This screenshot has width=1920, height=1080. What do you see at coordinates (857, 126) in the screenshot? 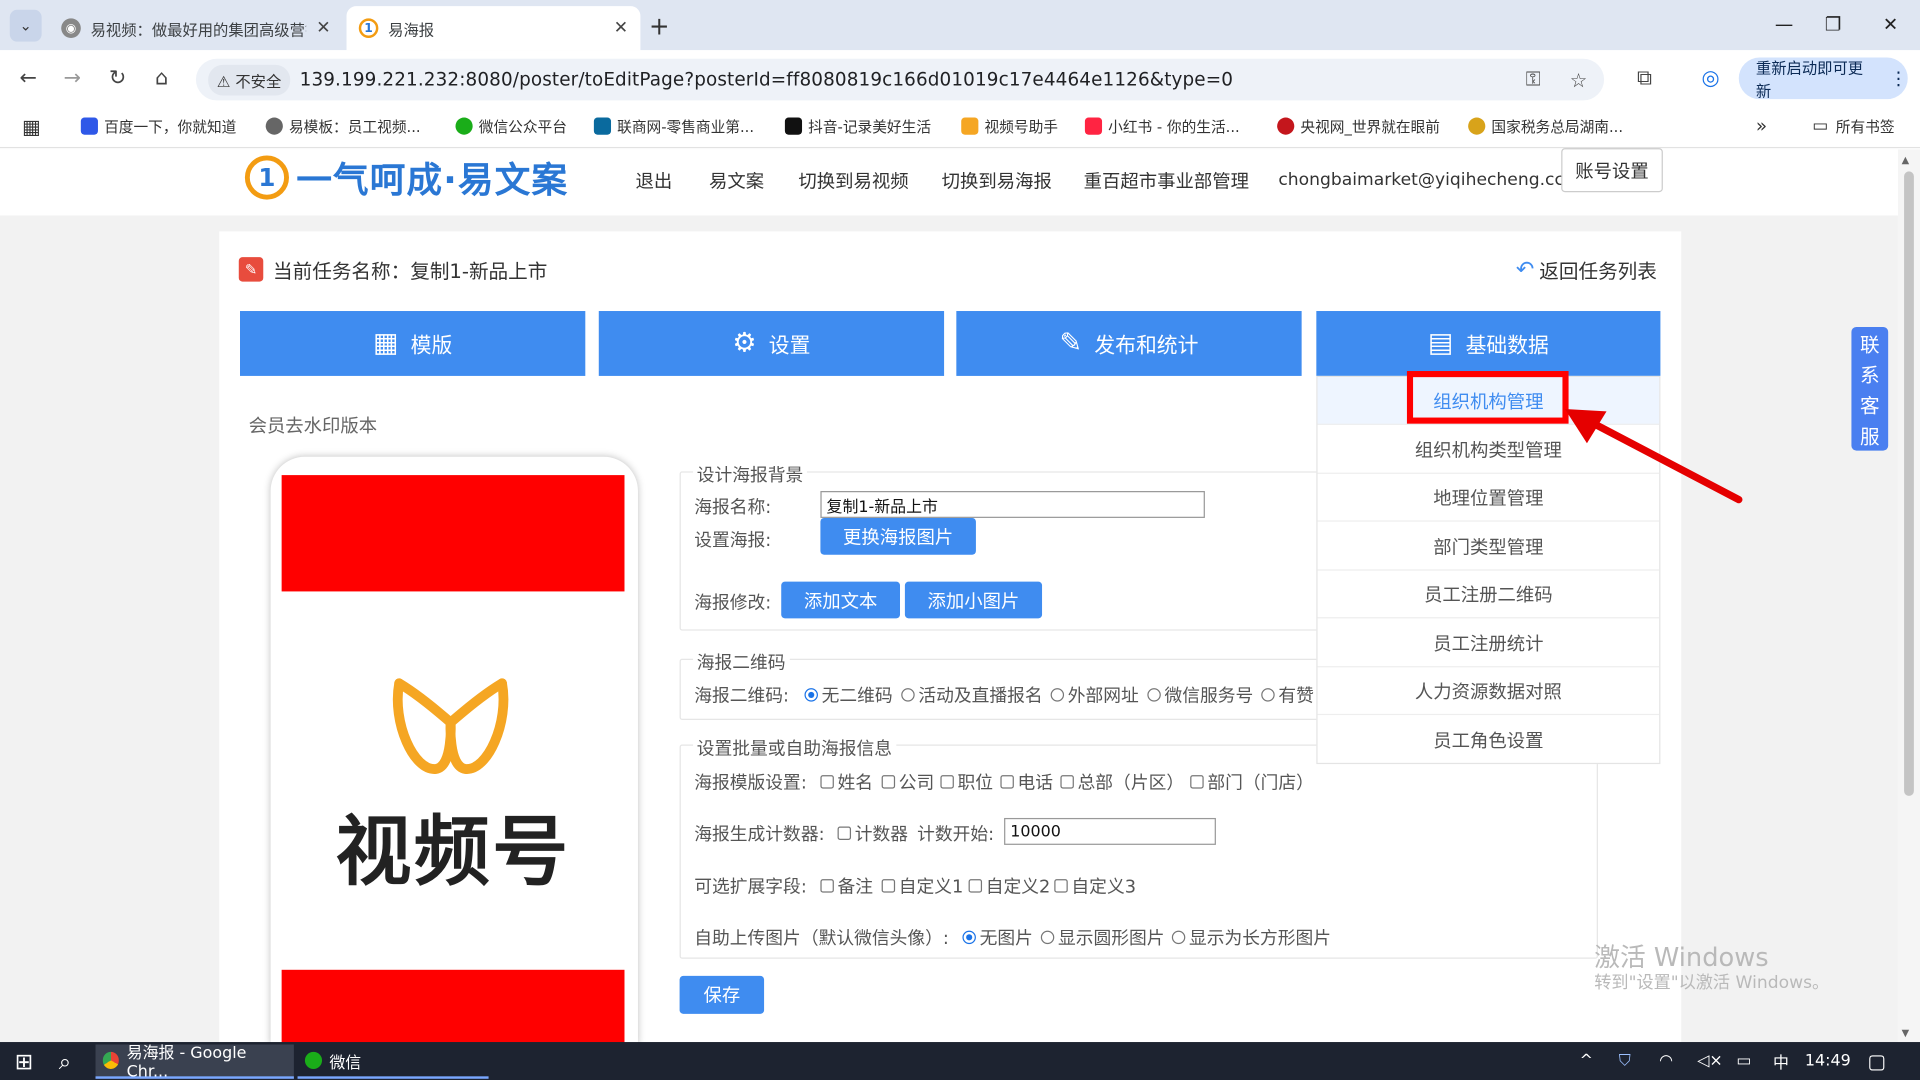
I see `bookmark-douyin: 抖音-记录美好生活` at bounding box center [857, 126].